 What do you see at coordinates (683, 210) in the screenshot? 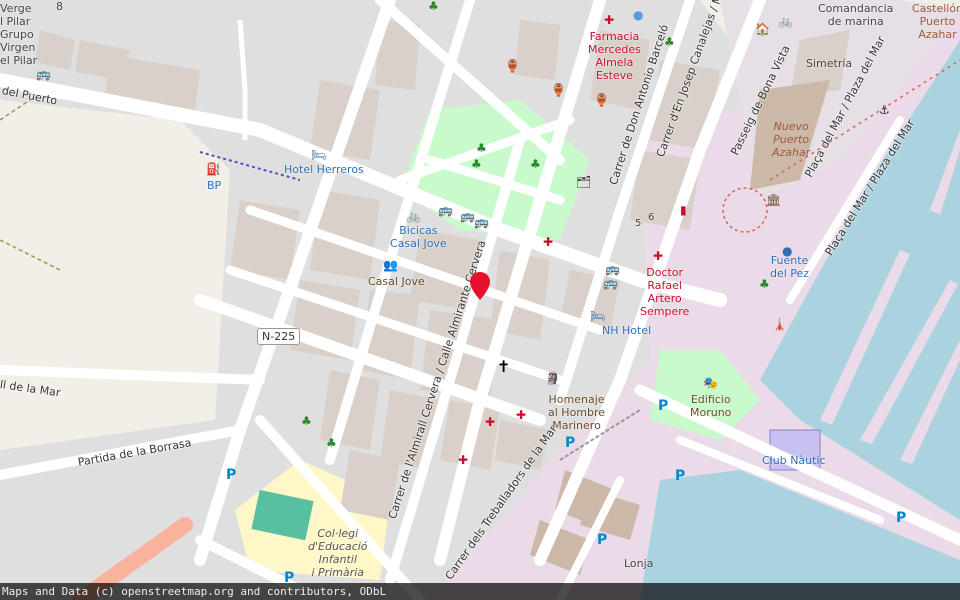
I see `first-aid-icon: ▮` at bounding box center [683, 210].